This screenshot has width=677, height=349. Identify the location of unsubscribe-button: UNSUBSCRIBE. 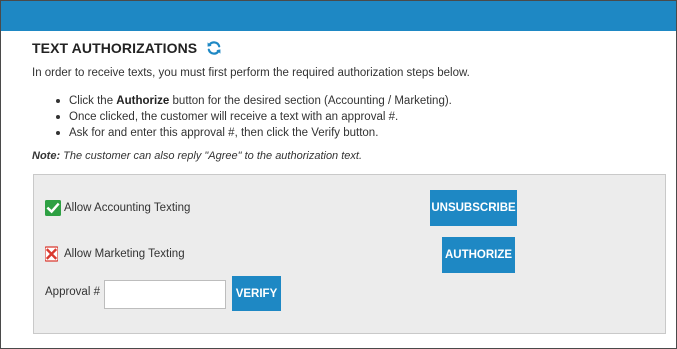
(473, 208).